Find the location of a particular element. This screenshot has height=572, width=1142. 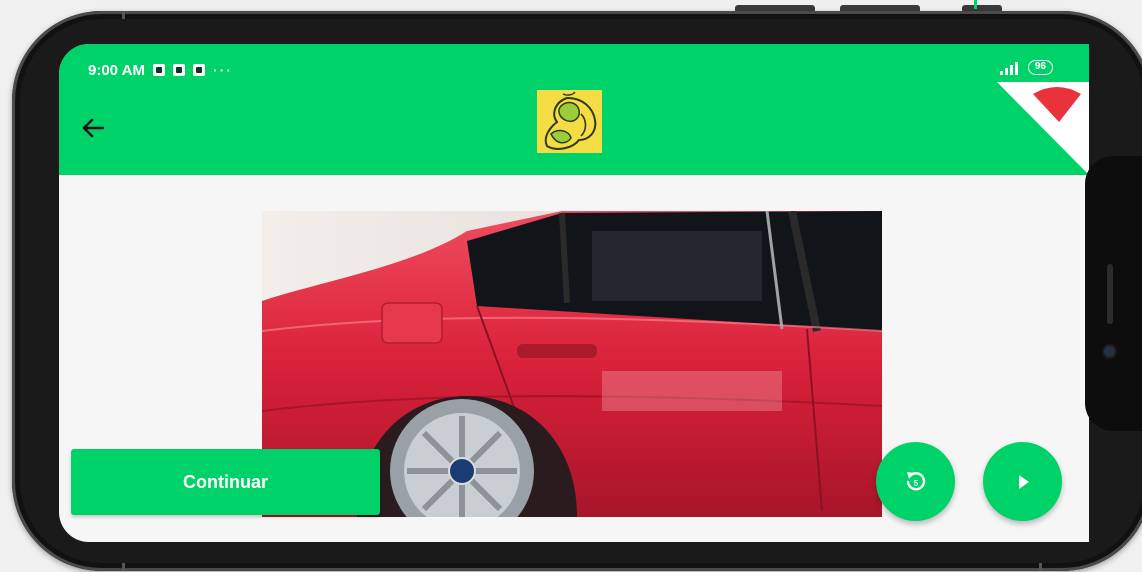

mother-child-logo is located at coordinates (569, 121).